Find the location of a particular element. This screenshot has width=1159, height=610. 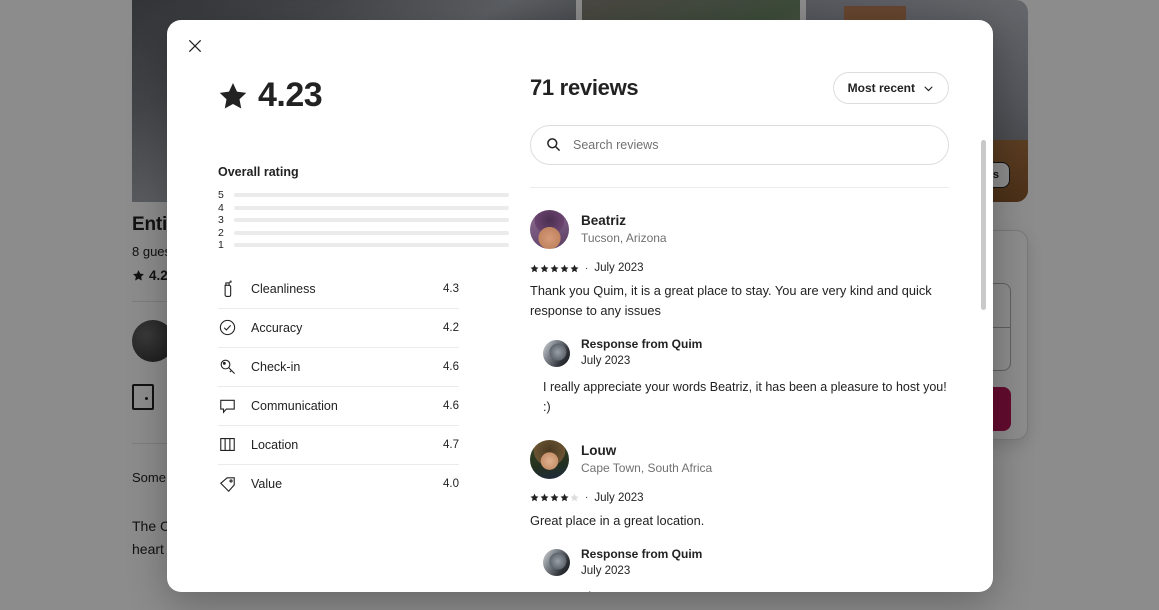

sort-dropdown: Most recent is located at coordinates (890, 88).